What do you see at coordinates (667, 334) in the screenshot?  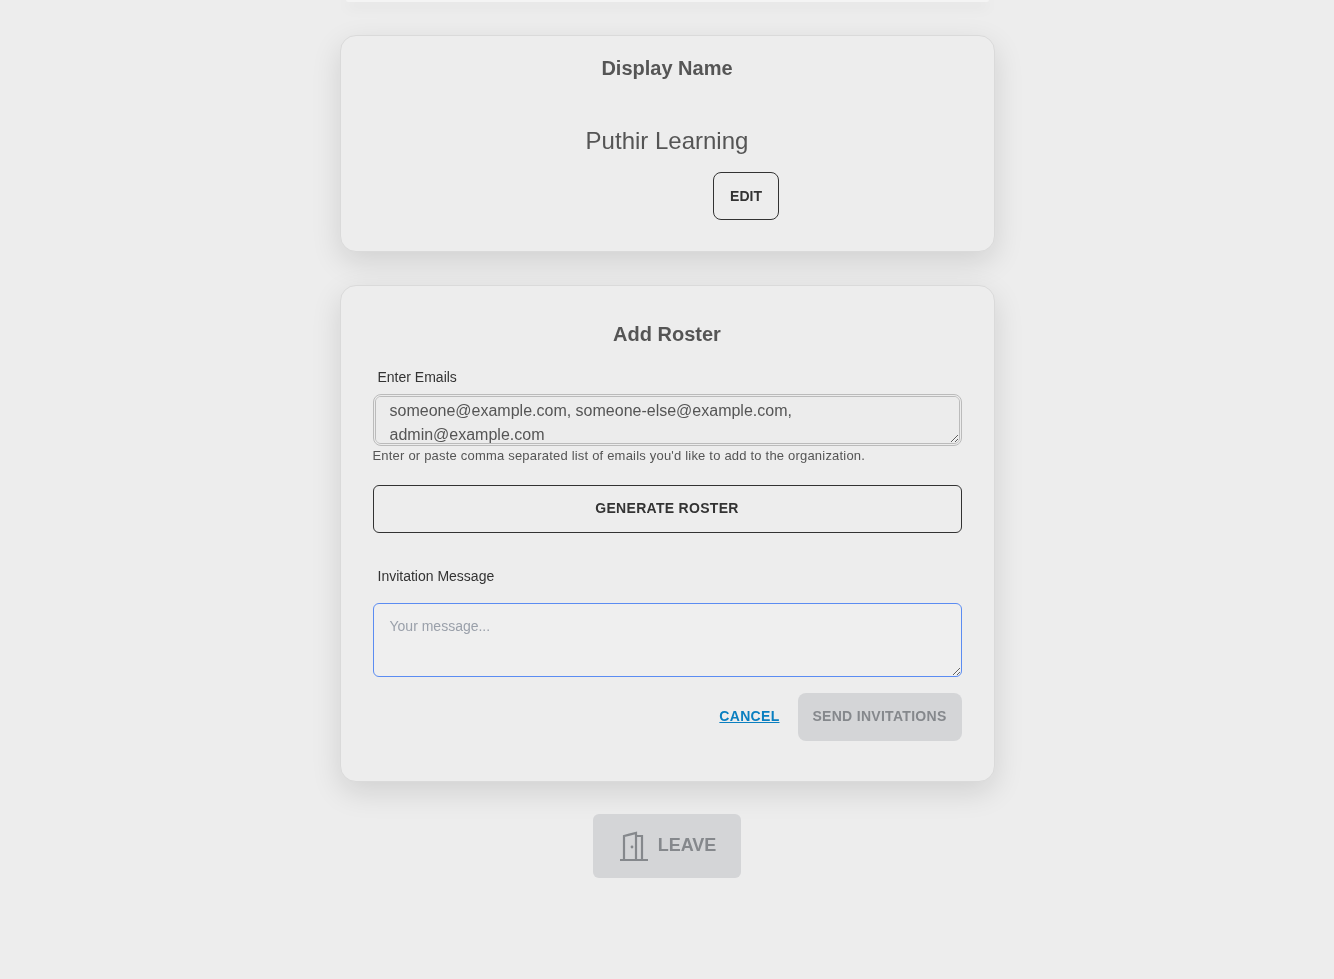 I see `card-title: Add Roster` at bounding box center [667, 334].